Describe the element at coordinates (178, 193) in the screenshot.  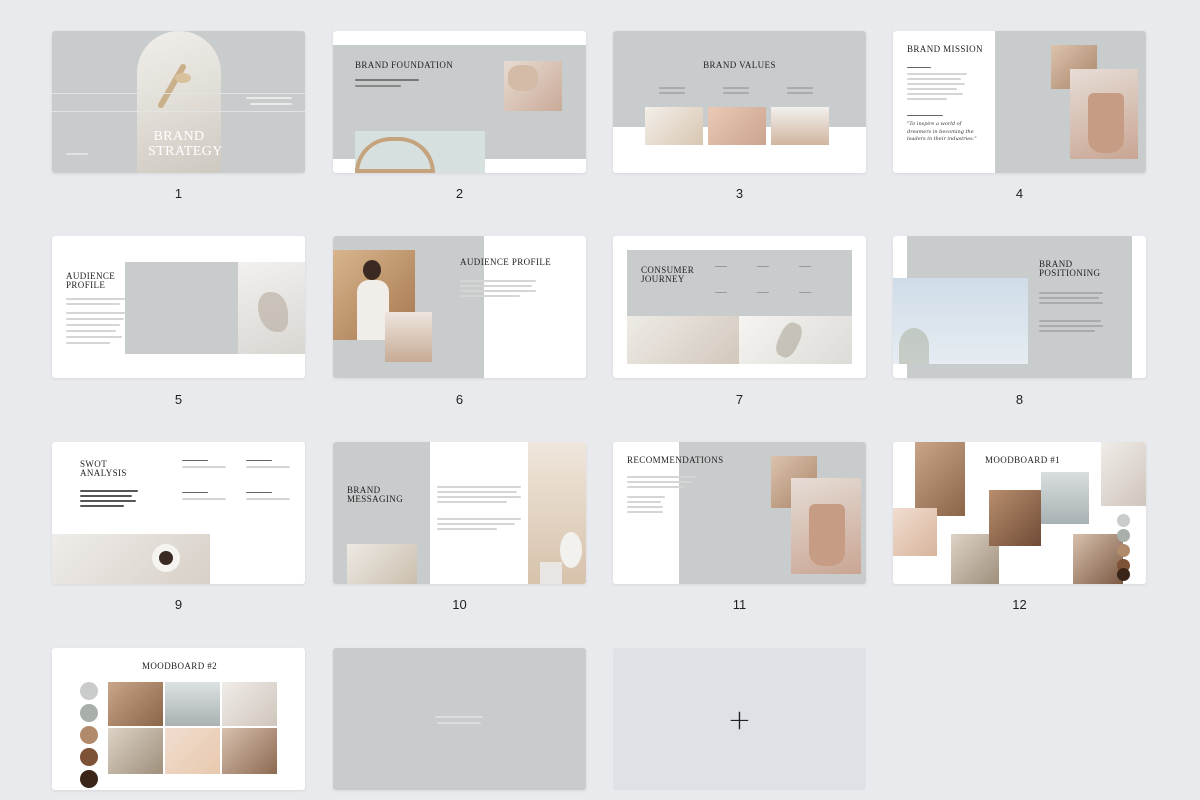
I see `slide-number-1: 1` at that location.